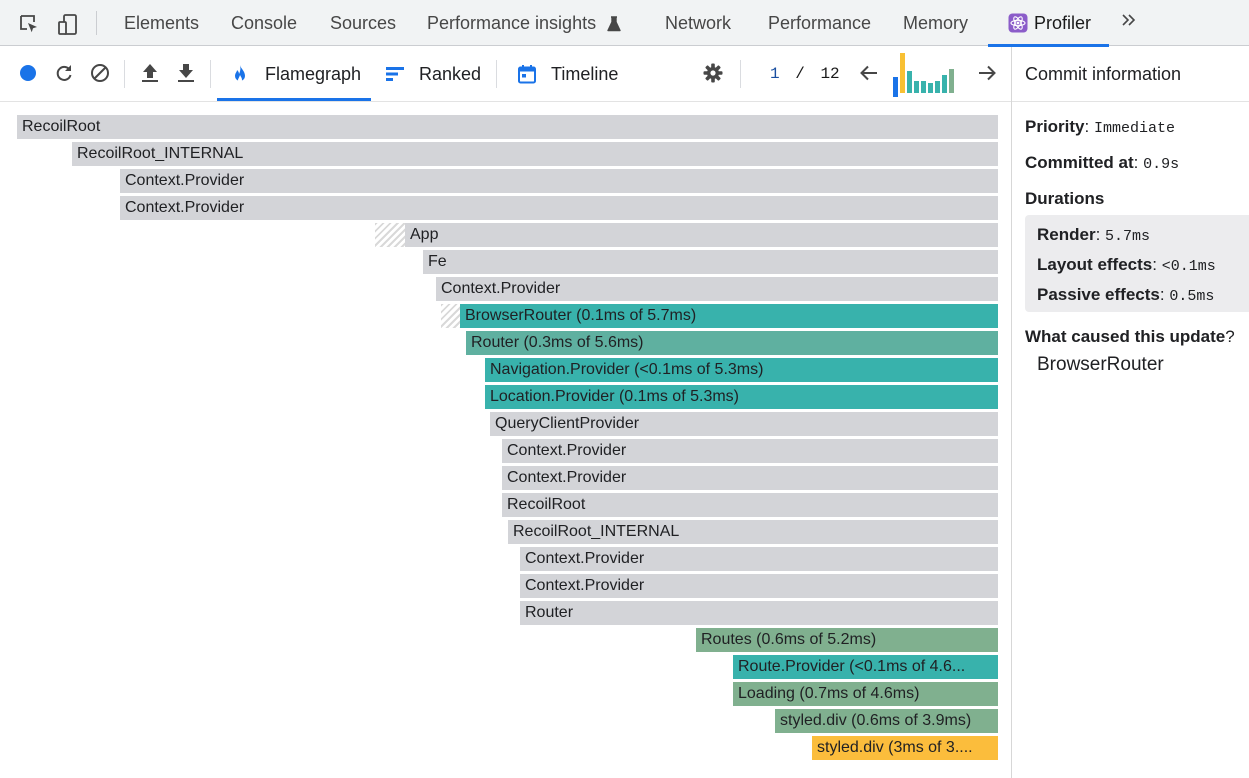 Image resolution: width=1249 pixels, height=778 pixels. Describe the element at coordinates (363, 23) in the screenshot. I see `tab-sources: Sources` at that location.